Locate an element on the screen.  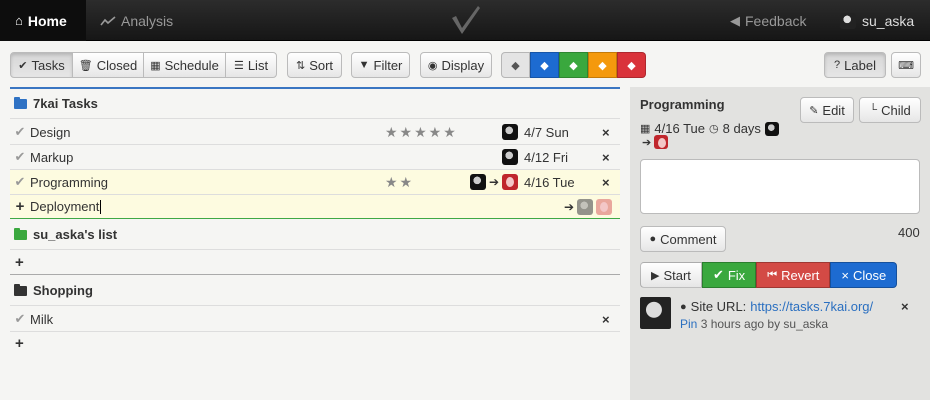
tab-list: ☰ List is located at coordinates (251, 65).